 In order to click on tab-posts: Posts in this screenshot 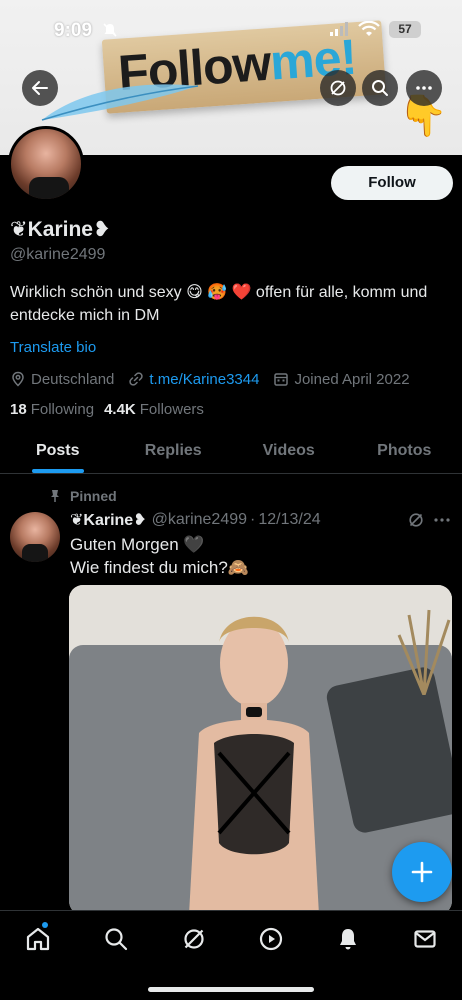, I will do `click(58, 450)`.